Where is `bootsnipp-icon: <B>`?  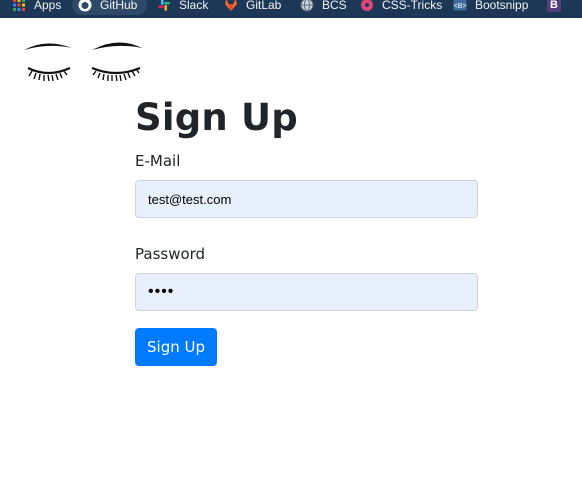 bootsnipp-icon: <B> is located at coordinates (460, 6).